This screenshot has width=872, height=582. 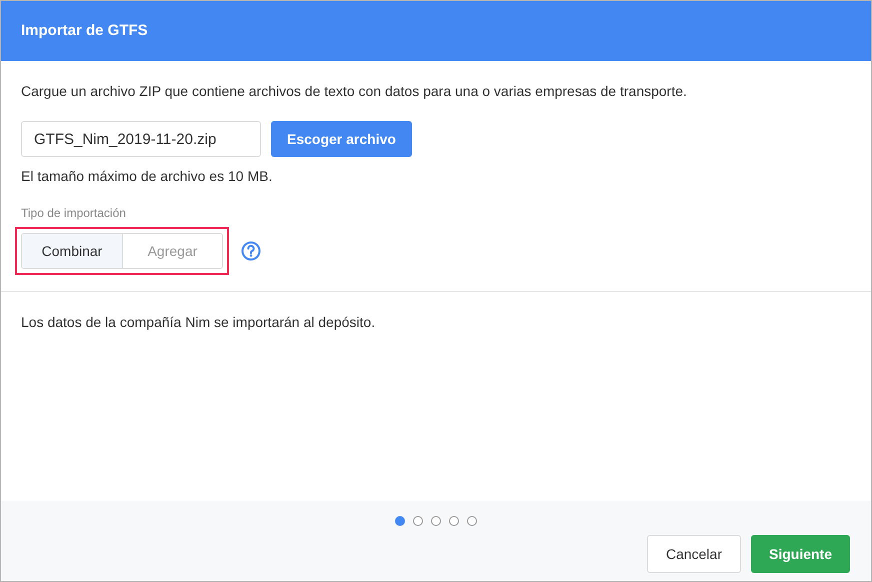 I want to click on file-size-hint: El tamaño máximo de archivo es 10 MB., so click(x=147, y=176).